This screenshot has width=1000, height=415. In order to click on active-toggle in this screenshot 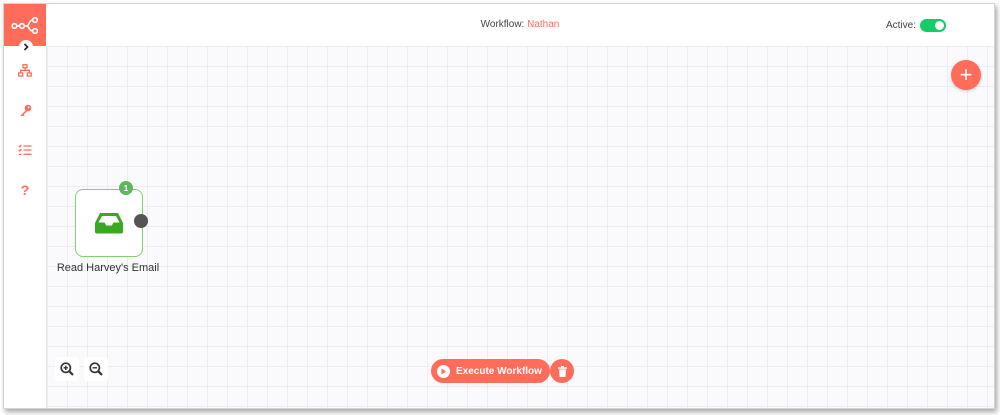, I will do `click(933, 25)`.